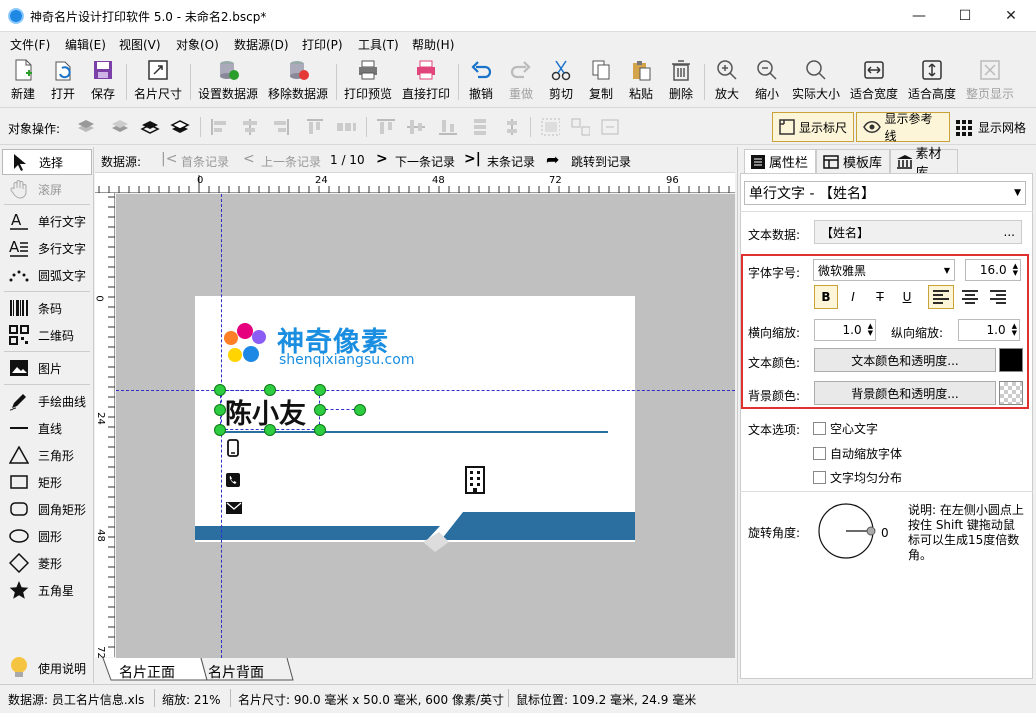 The height and width of the screenshot is (713, 1036). Describe the element at coordinates (425, 390) in the screenshot. I see `horizontal-guide-line` at that location.